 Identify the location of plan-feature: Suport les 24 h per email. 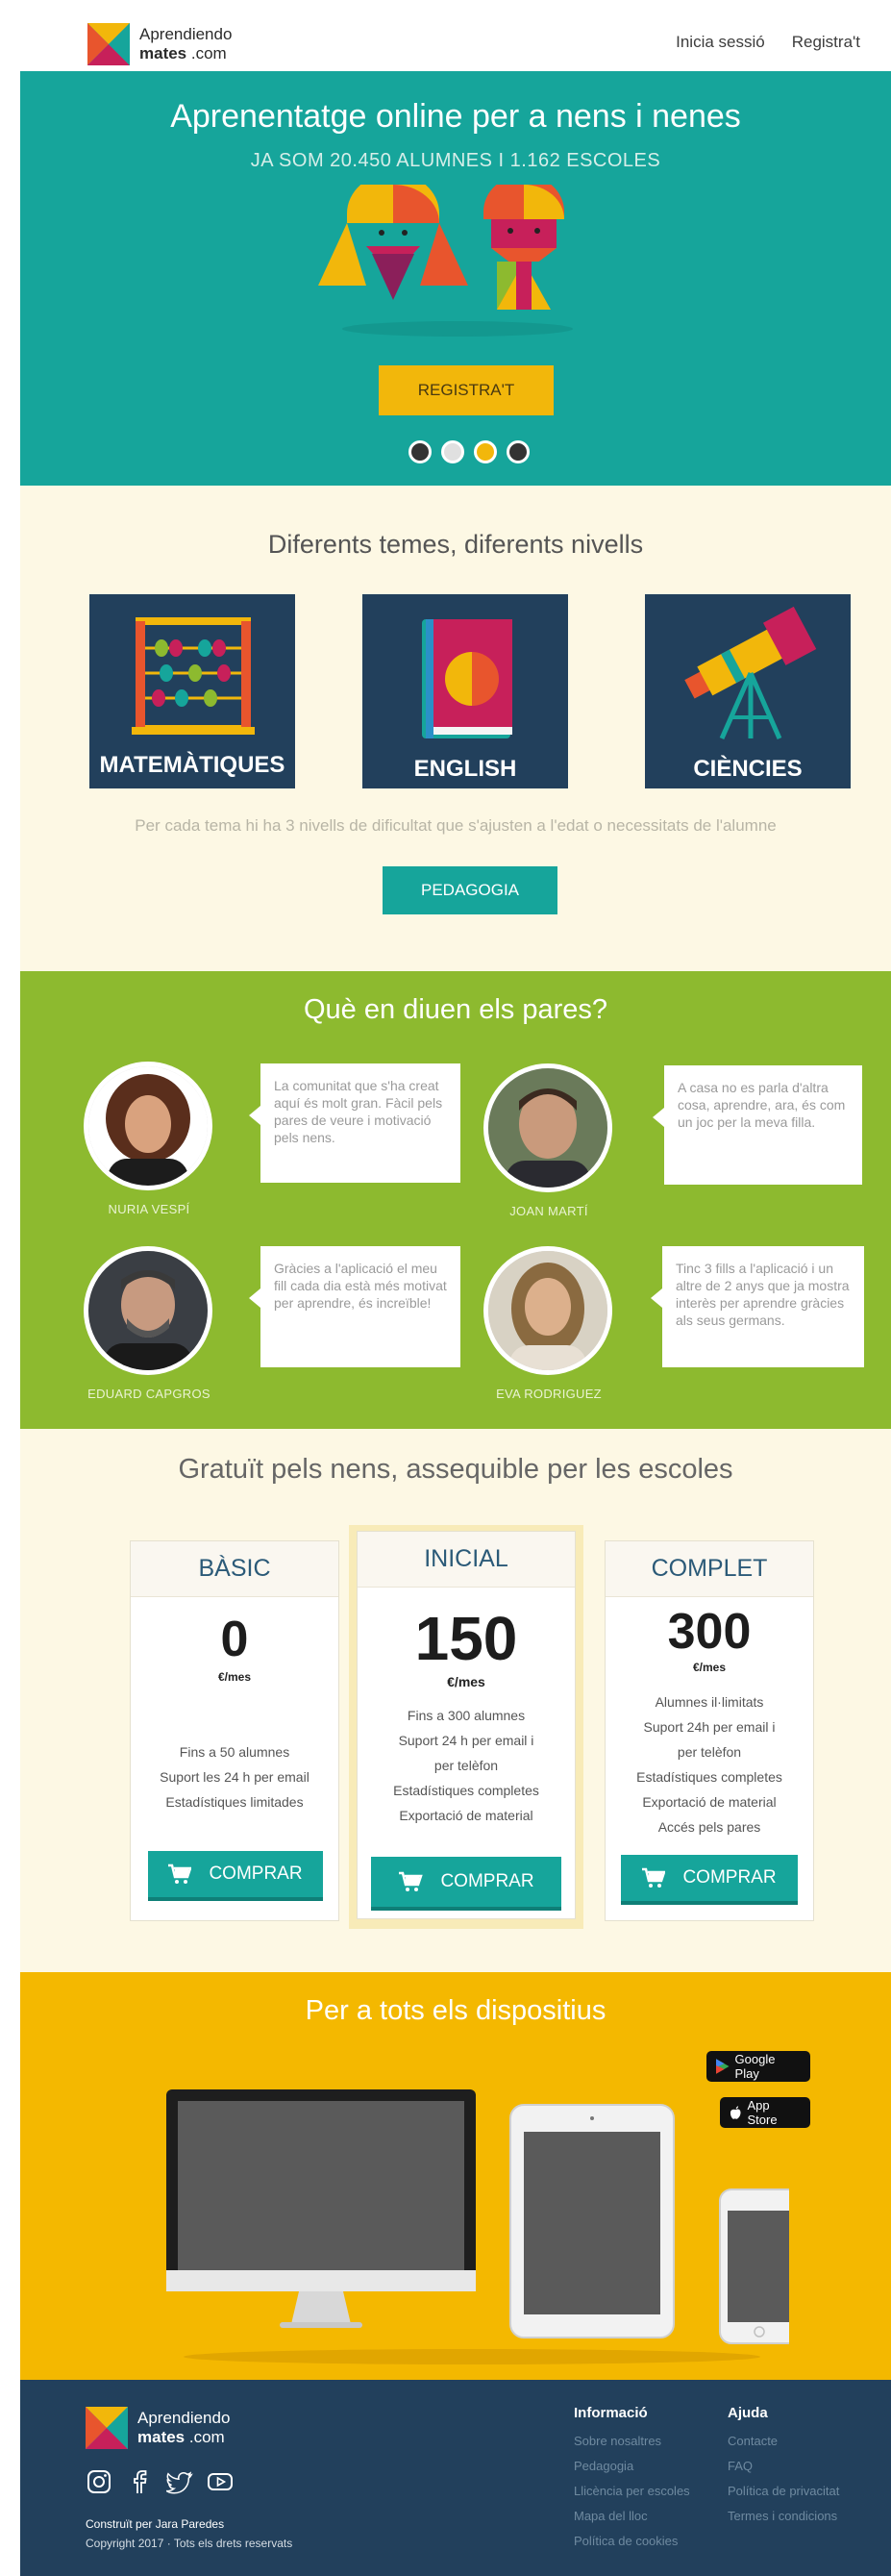
(235, 1777).